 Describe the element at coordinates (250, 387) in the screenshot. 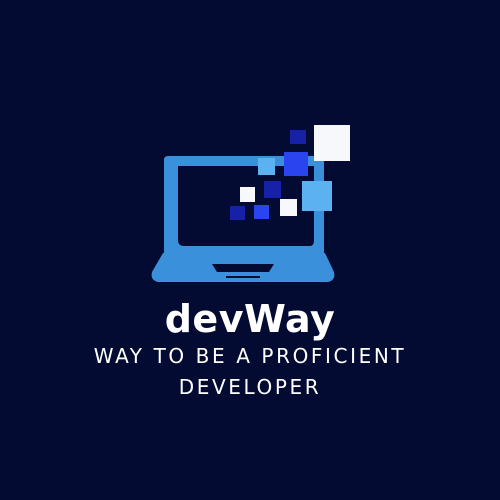

I see `tagline-line-2: DEVELOPER` at that location.